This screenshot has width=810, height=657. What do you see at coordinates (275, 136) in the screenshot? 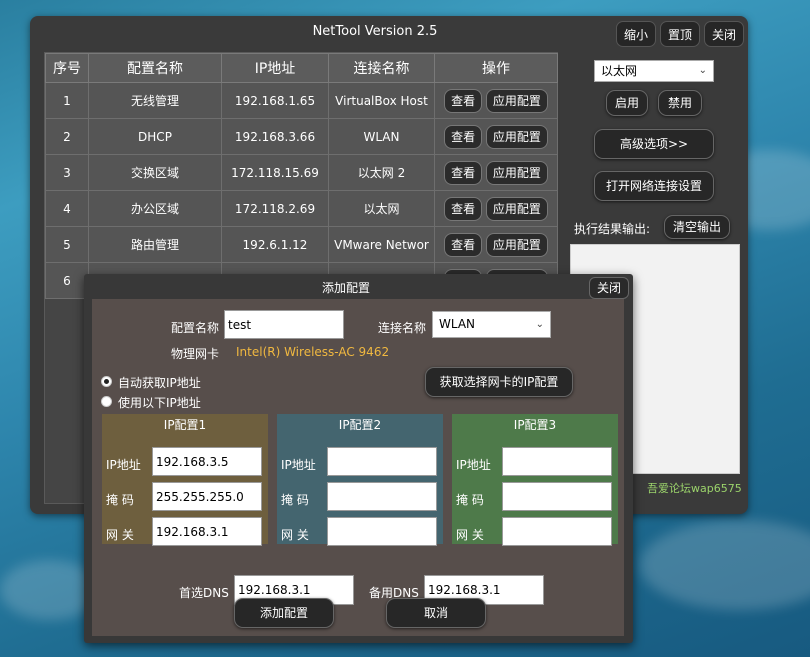
I see `row-ip: 192.168.3.66` at bounding box center [275, 136].